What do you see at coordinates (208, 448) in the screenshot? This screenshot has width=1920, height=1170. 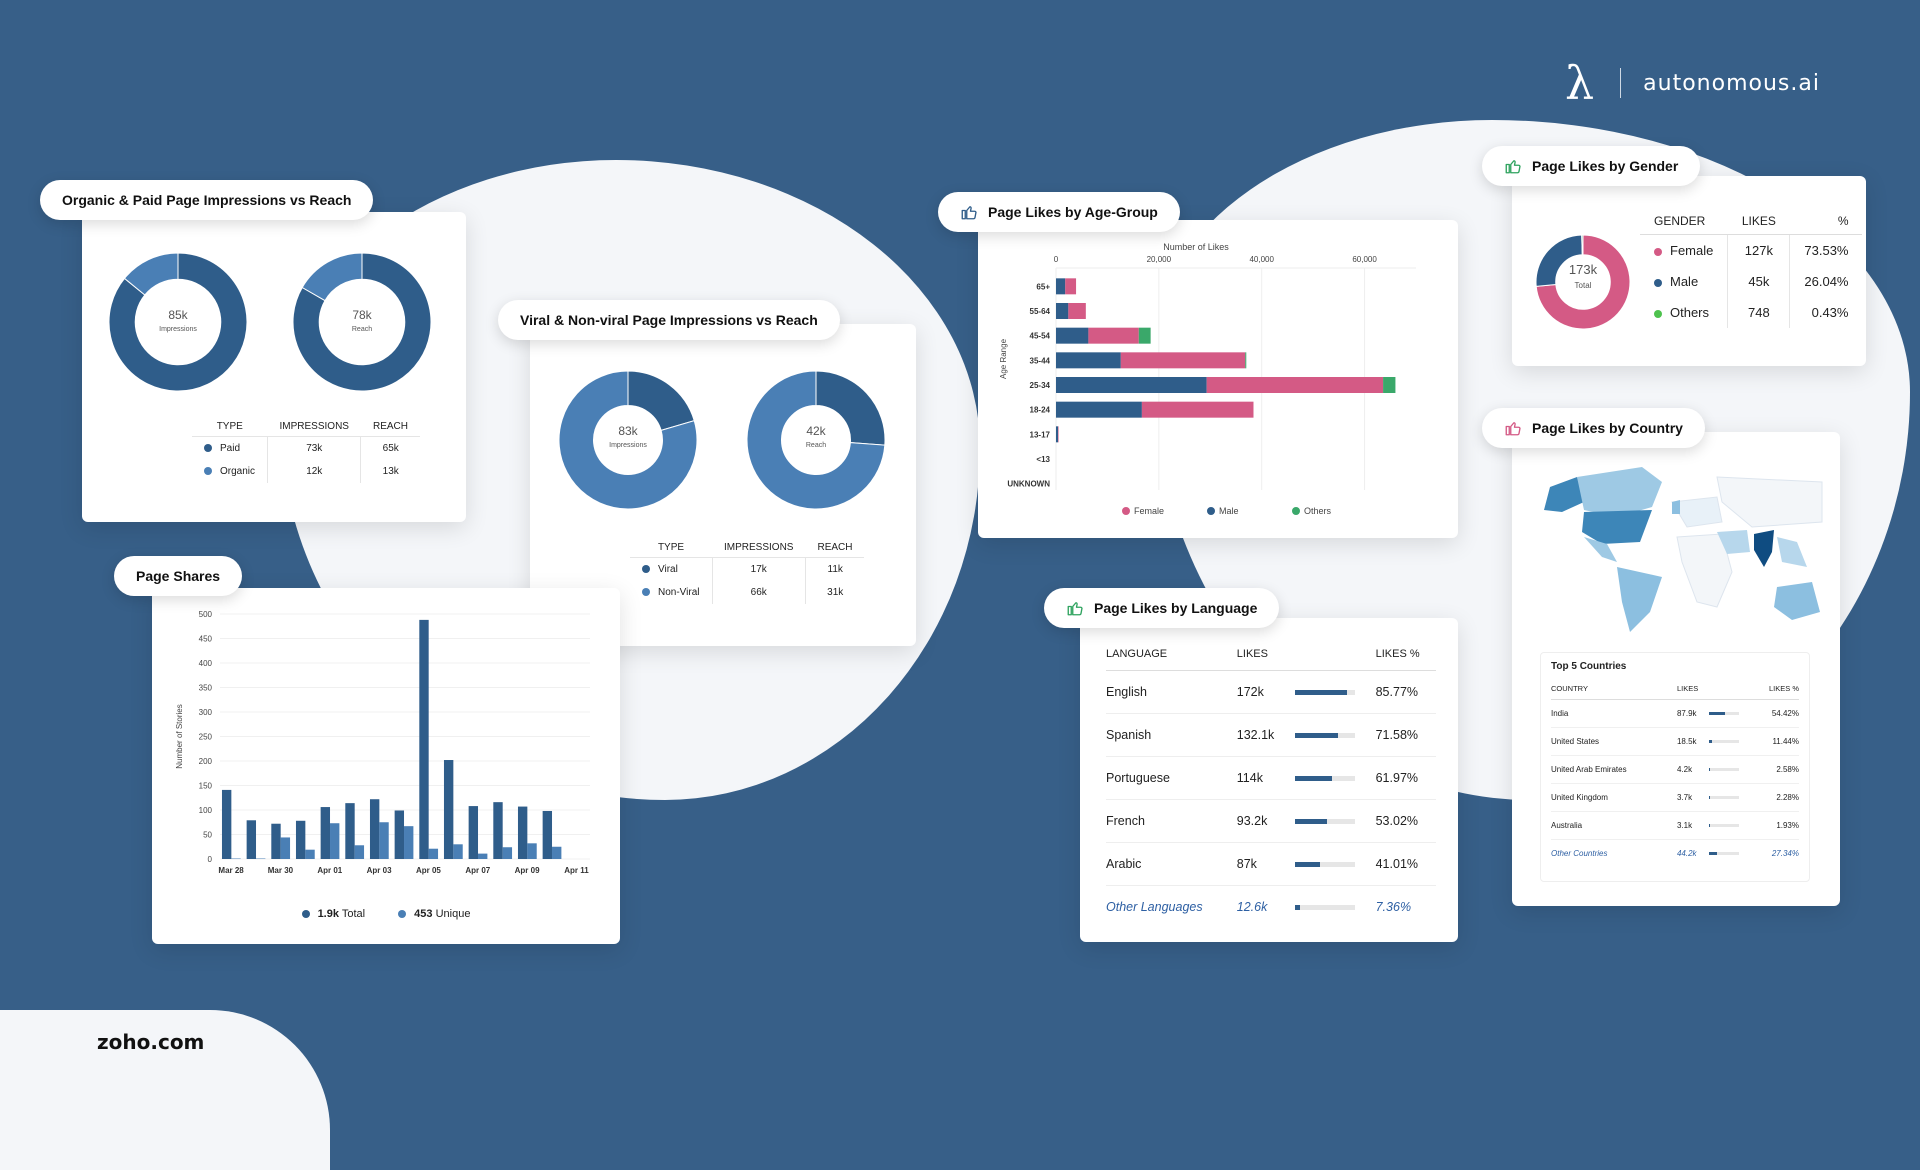 I see `paid-dot-icon` at bounding box center [208, 448].